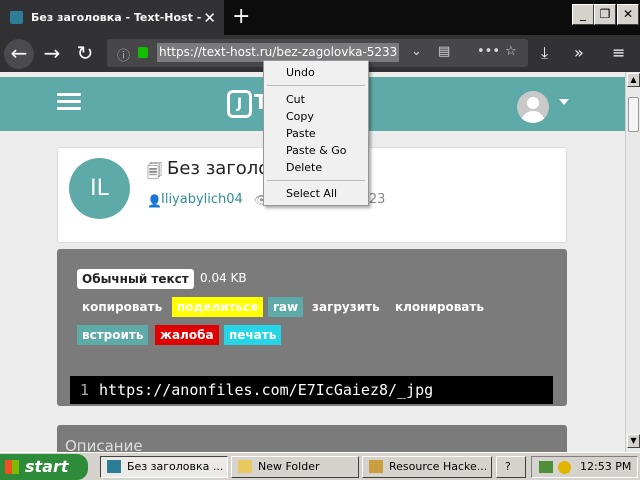 Image resolution: width=640 pixels, height=480 pixels. What do you see at coordinates (633, 441) in the screenshot?
I see `scroll-down-icon: ▼` at bounding box center [633, 441].